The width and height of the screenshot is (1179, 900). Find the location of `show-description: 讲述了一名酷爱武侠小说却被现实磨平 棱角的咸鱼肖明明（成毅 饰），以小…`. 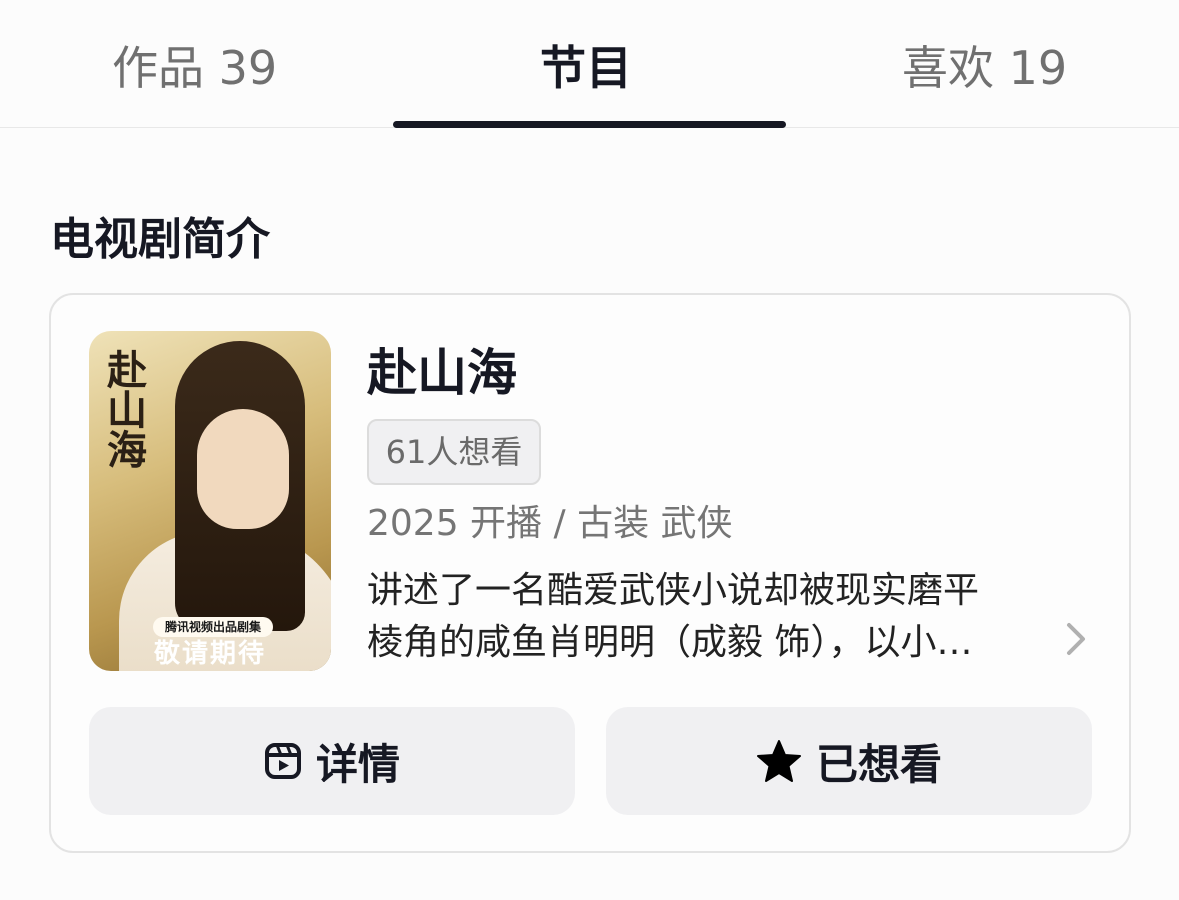

show-description: 讲述了一名酷爱武侠小说却被现实磨平 棱角的咸鱼肖明明（成毅 饰），以小… is located at coordinates (712, 617).